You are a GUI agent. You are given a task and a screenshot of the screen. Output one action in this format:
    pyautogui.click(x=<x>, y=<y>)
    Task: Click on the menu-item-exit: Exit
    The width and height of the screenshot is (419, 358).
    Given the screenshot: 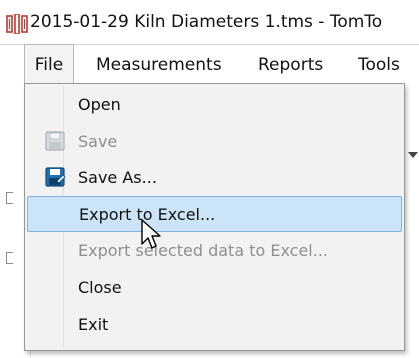 What is the action you would take?
    pyautogui.click(x=214, y=325)
    